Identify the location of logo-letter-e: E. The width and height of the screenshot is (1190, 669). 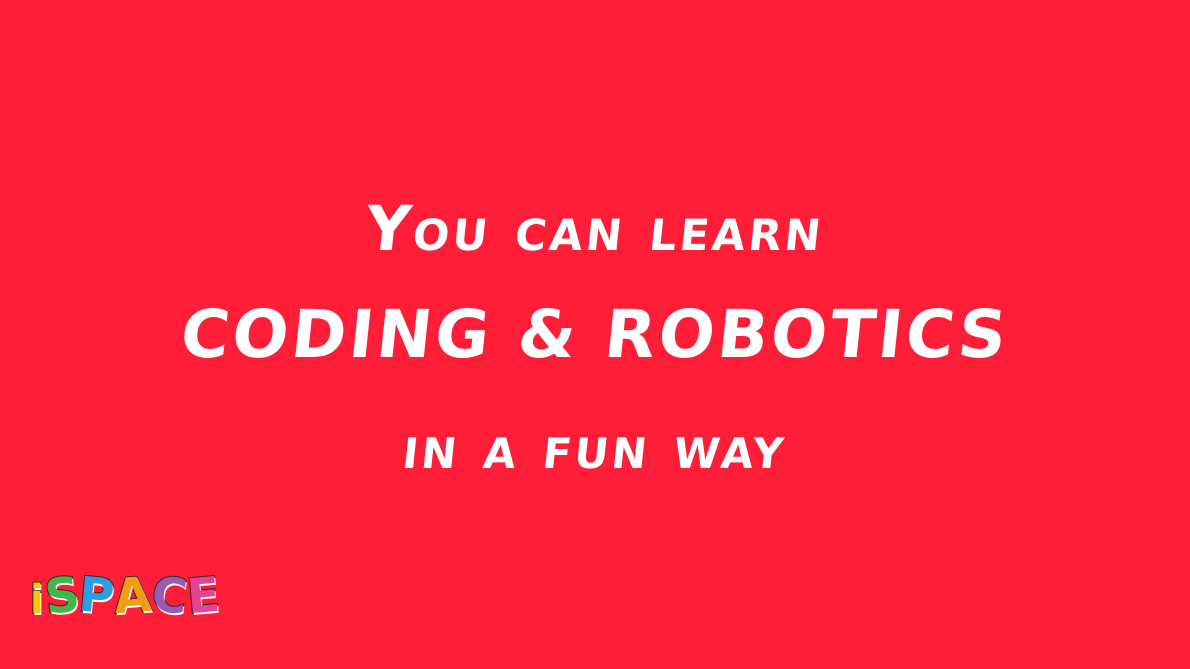
(203, 596).